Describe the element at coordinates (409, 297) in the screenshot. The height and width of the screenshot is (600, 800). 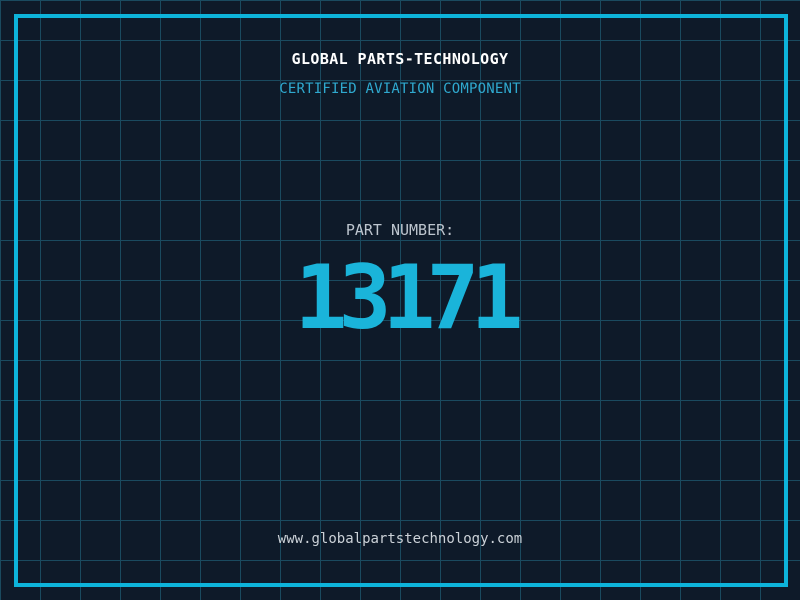
I see `part-number-value: 13171` at that location.